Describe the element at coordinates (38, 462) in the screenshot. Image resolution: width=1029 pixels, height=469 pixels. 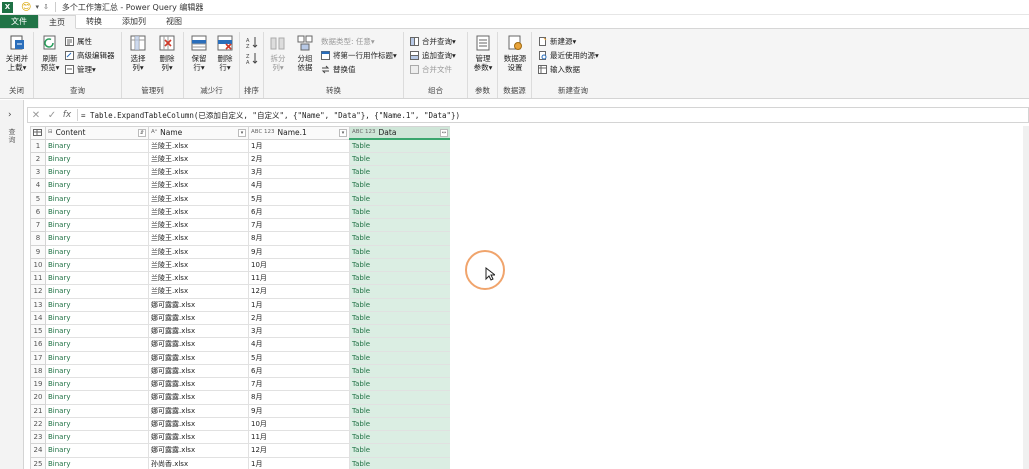
I see `row-number: 25` at that location.